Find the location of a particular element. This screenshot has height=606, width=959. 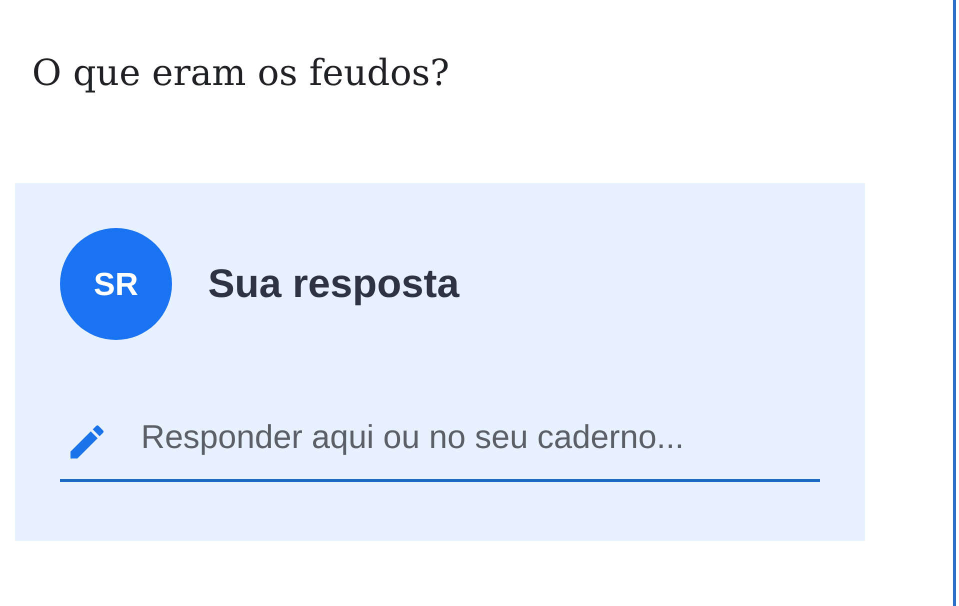

avatar: SR is located at coordinates (116, 284).